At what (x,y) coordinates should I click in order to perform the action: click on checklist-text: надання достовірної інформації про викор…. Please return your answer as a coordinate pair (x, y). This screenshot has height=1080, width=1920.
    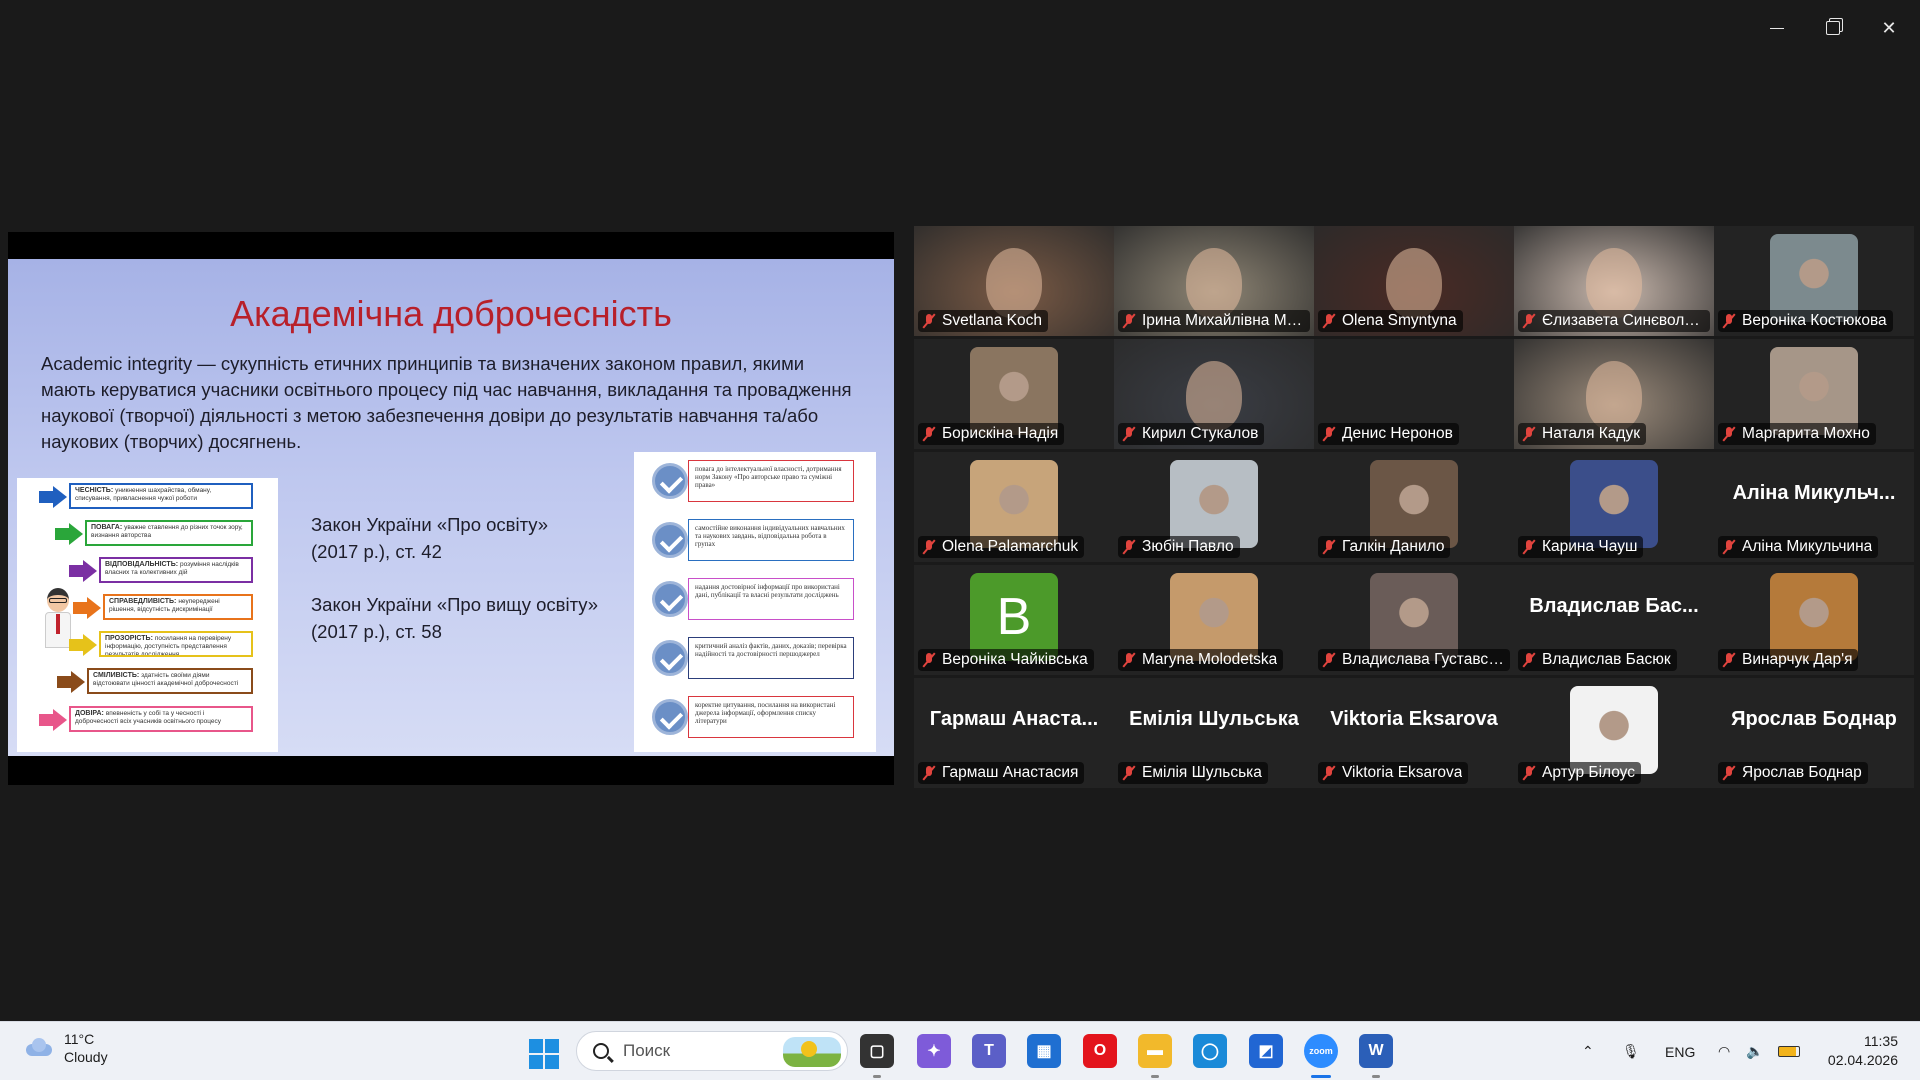
    Looking at the image, I should click on (771, 599).